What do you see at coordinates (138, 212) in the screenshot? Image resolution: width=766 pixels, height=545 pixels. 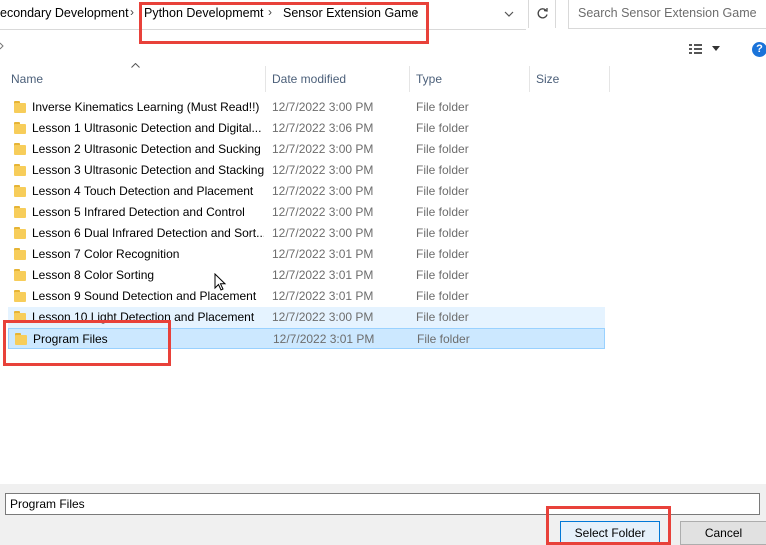 I see `file-name: Lesson 5 Infrared Detection and Control` at bounding box center [138, 212].